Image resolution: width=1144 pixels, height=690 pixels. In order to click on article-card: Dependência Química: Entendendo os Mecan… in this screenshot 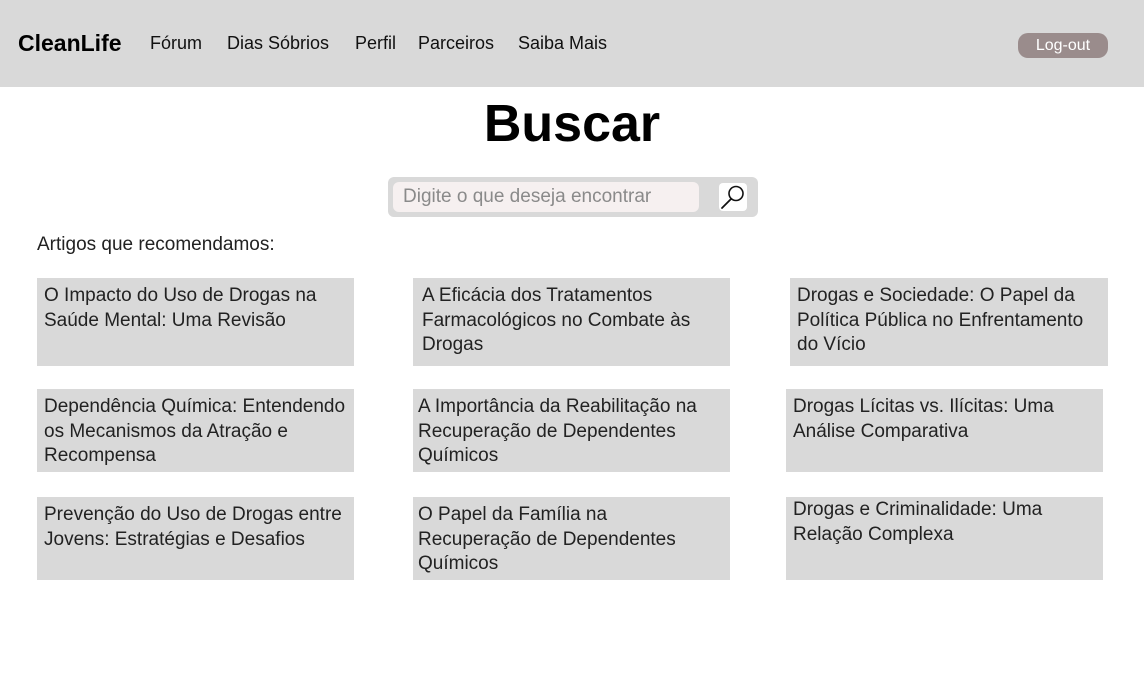, I will do `click(195, 430)`.